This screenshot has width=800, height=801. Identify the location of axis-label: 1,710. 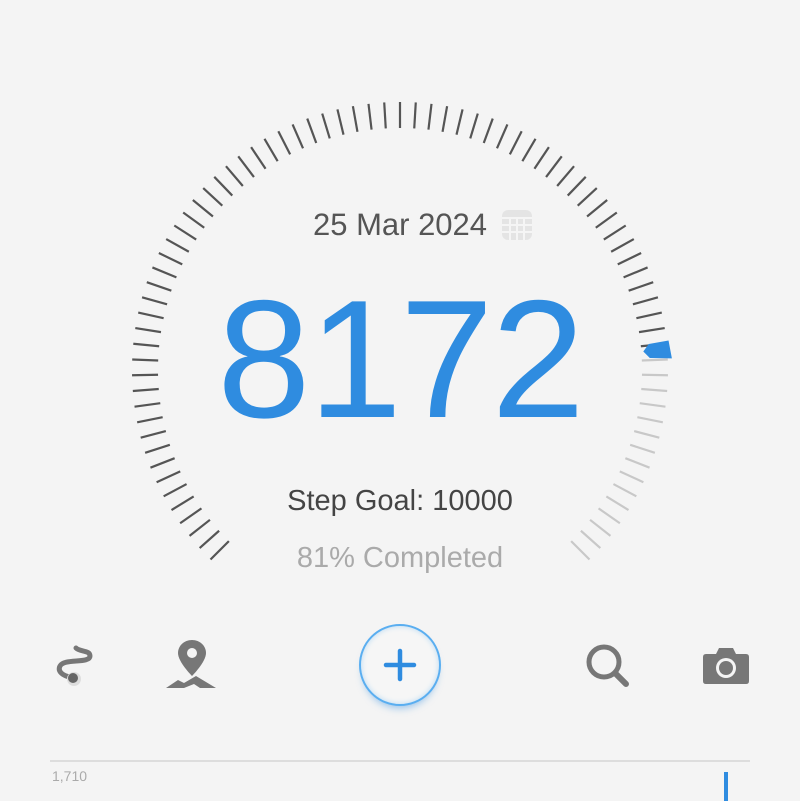
(70, 776).